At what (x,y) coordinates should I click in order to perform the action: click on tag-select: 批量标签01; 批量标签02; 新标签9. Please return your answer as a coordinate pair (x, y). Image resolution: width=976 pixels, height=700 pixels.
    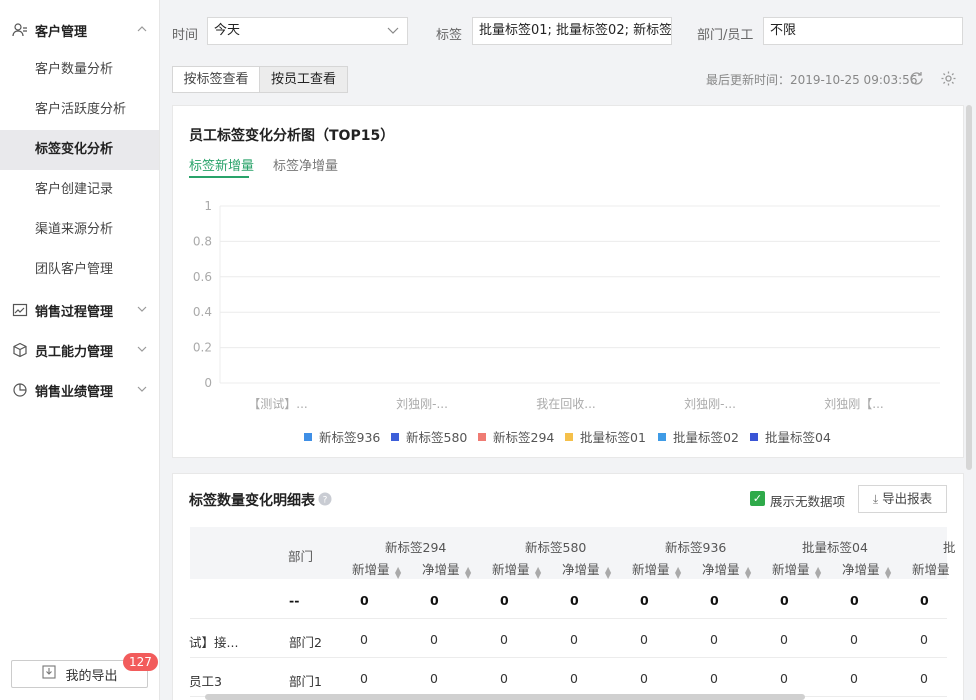
    Looking at the image, I should click on (572, 31).